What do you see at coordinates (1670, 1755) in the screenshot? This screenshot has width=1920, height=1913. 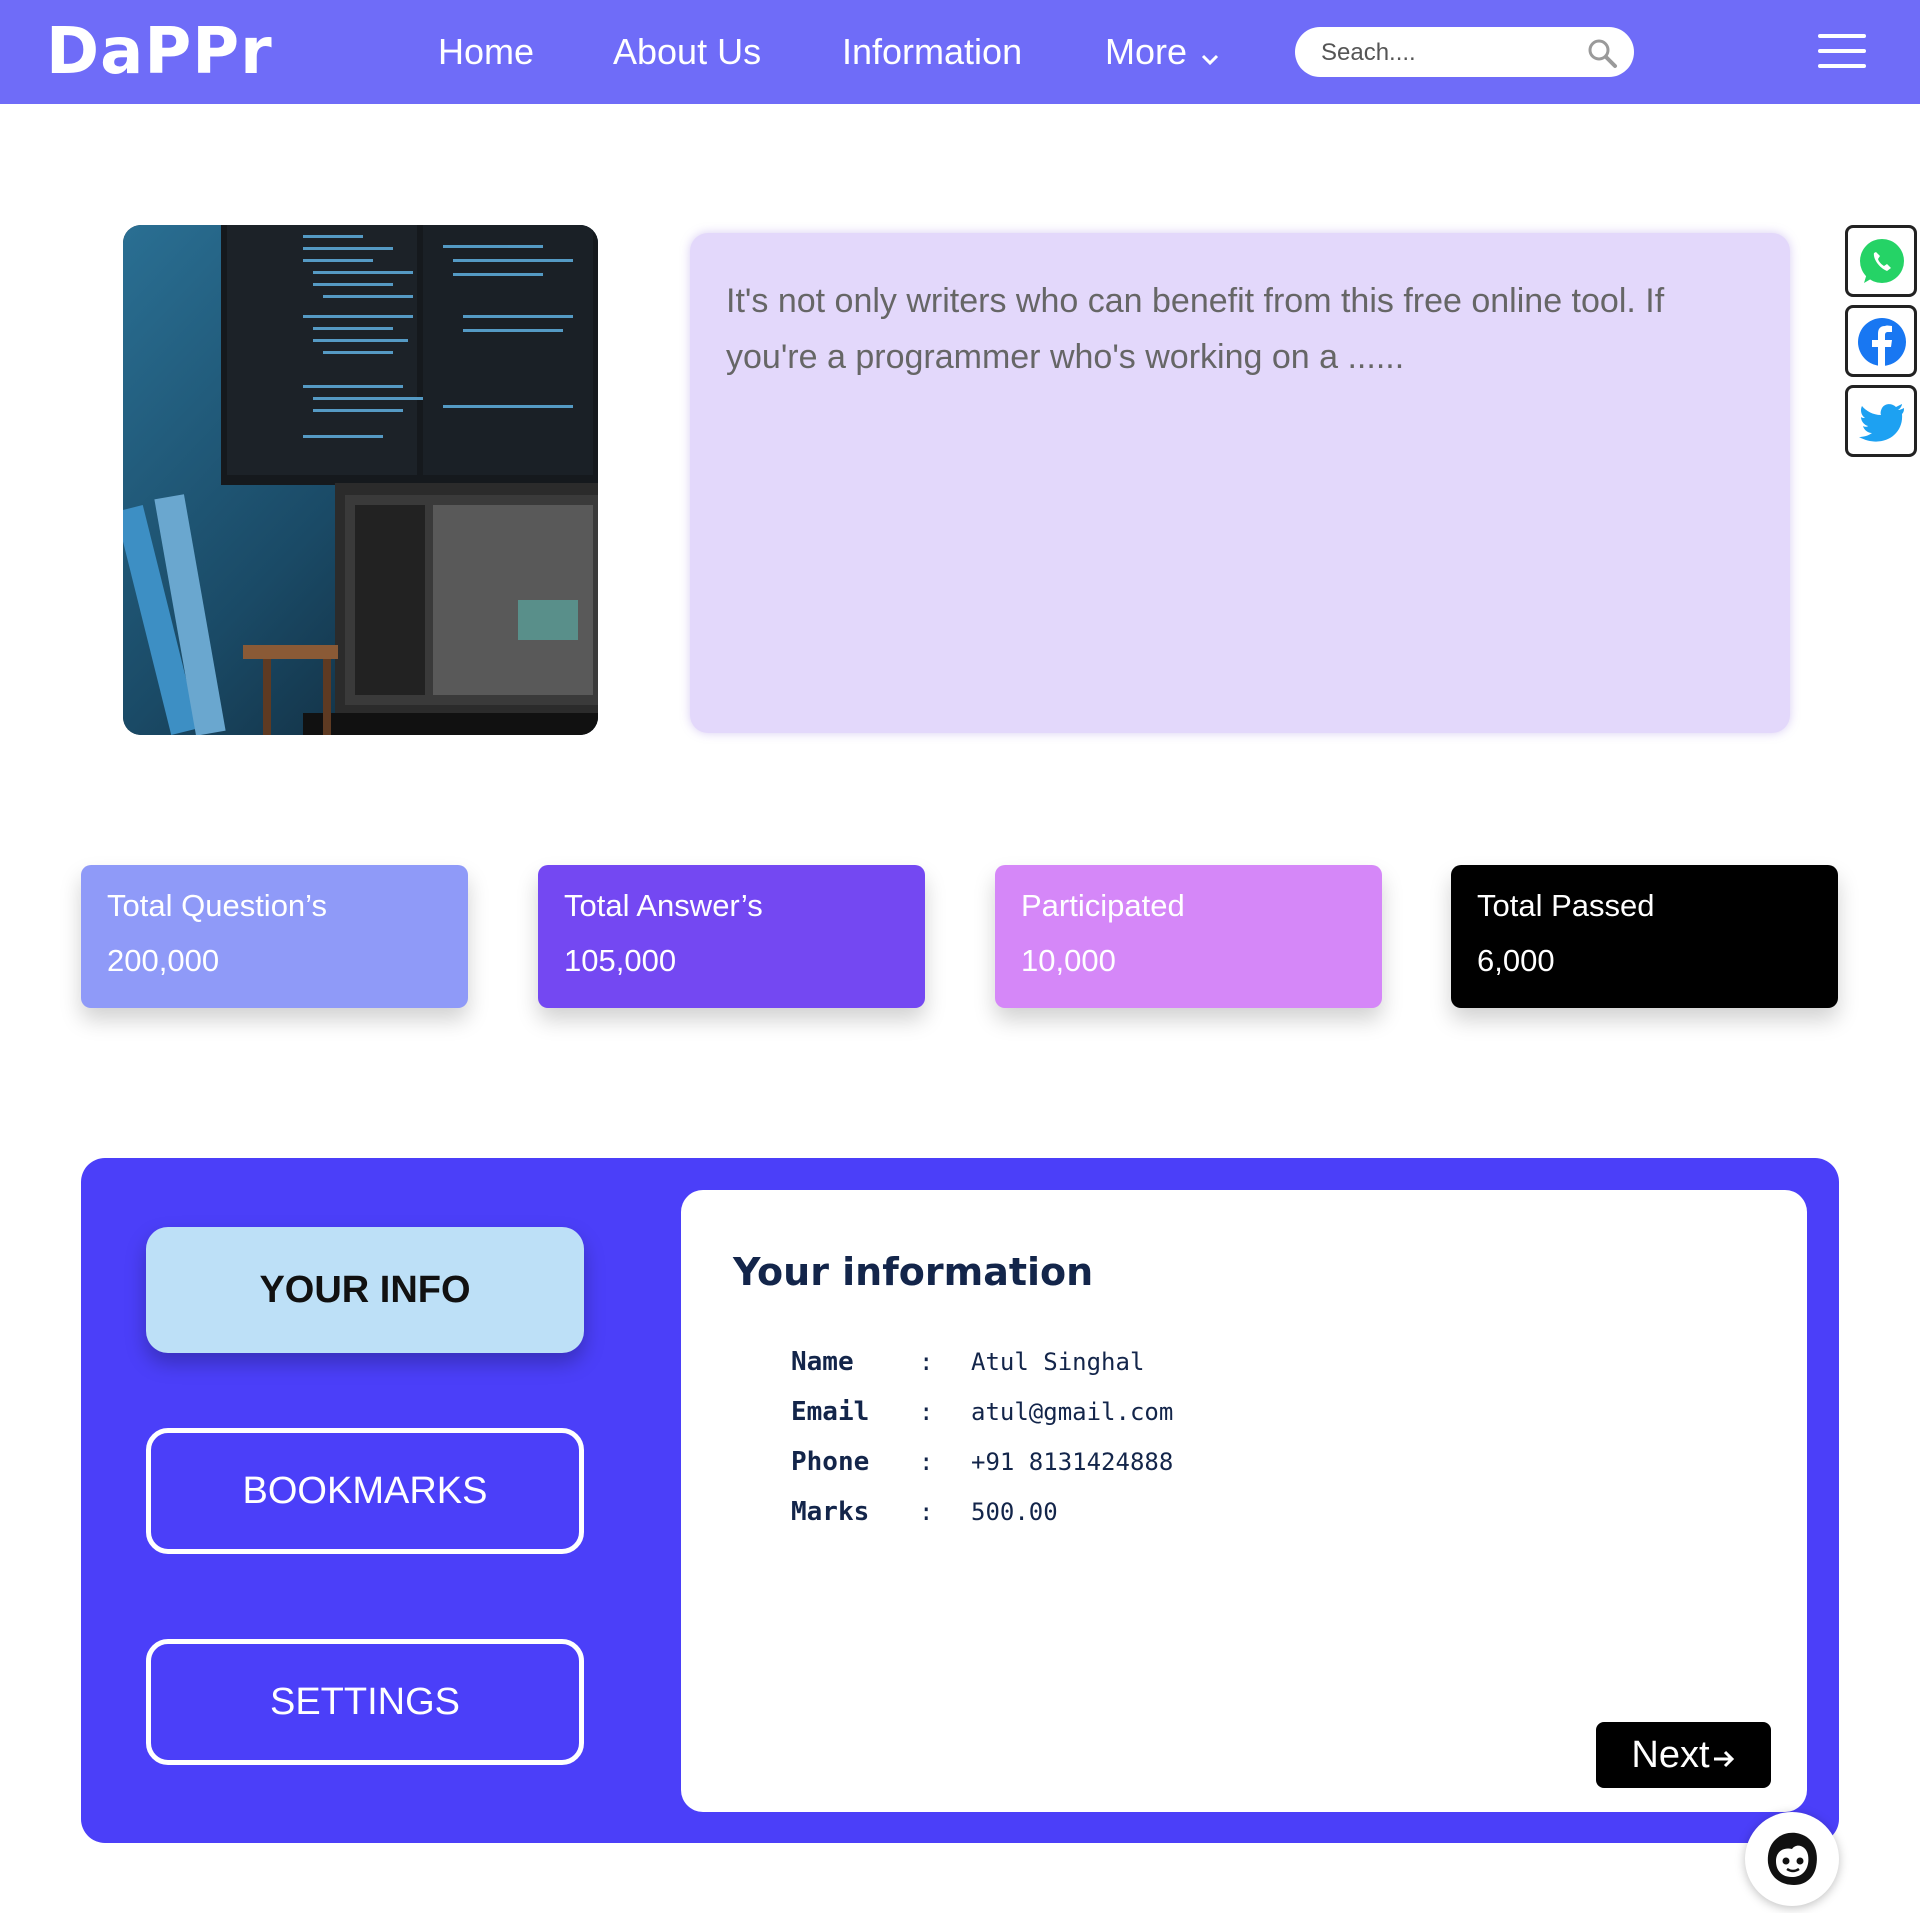 I see `next-button-label: Next` at bounding box center [1670, 1755].